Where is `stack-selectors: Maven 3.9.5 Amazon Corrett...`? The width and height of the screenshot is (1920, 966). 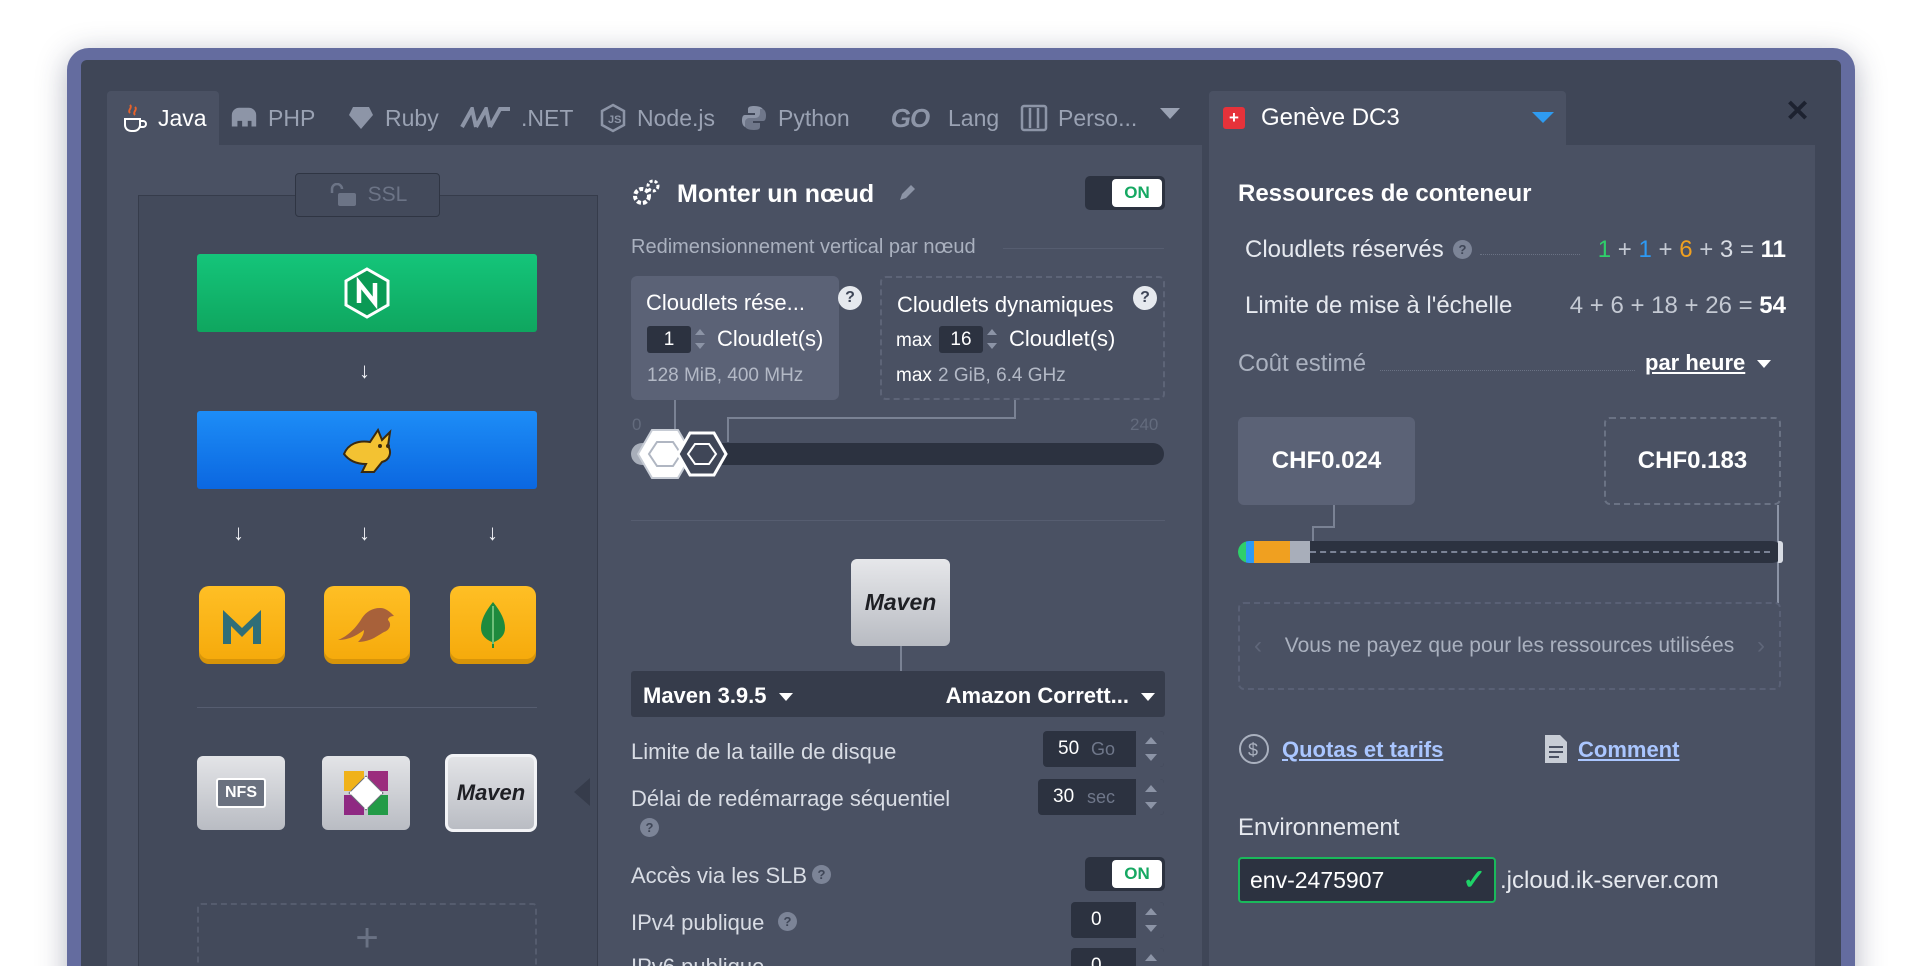 stack-selectors: Maven 3.9.5 Amazon Corrett... is located at coordinates (898, 694).